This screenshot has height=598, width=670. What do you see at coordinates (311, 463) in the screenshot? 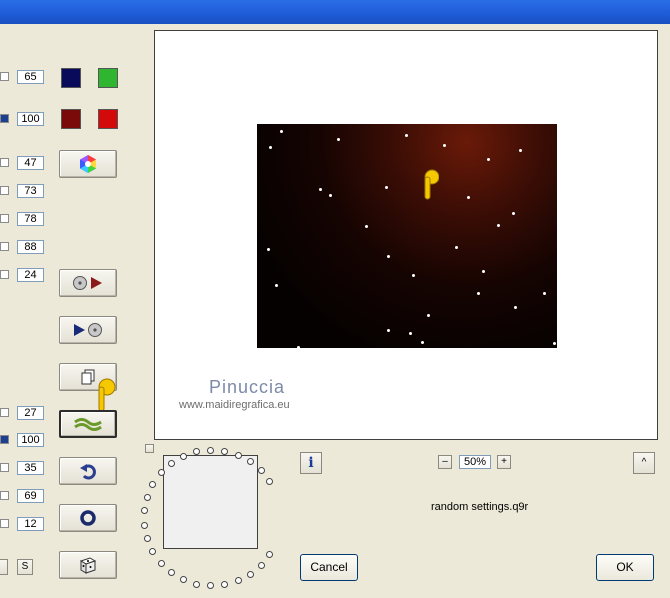
I see `info-button: i` at bounding box center [311, 463].